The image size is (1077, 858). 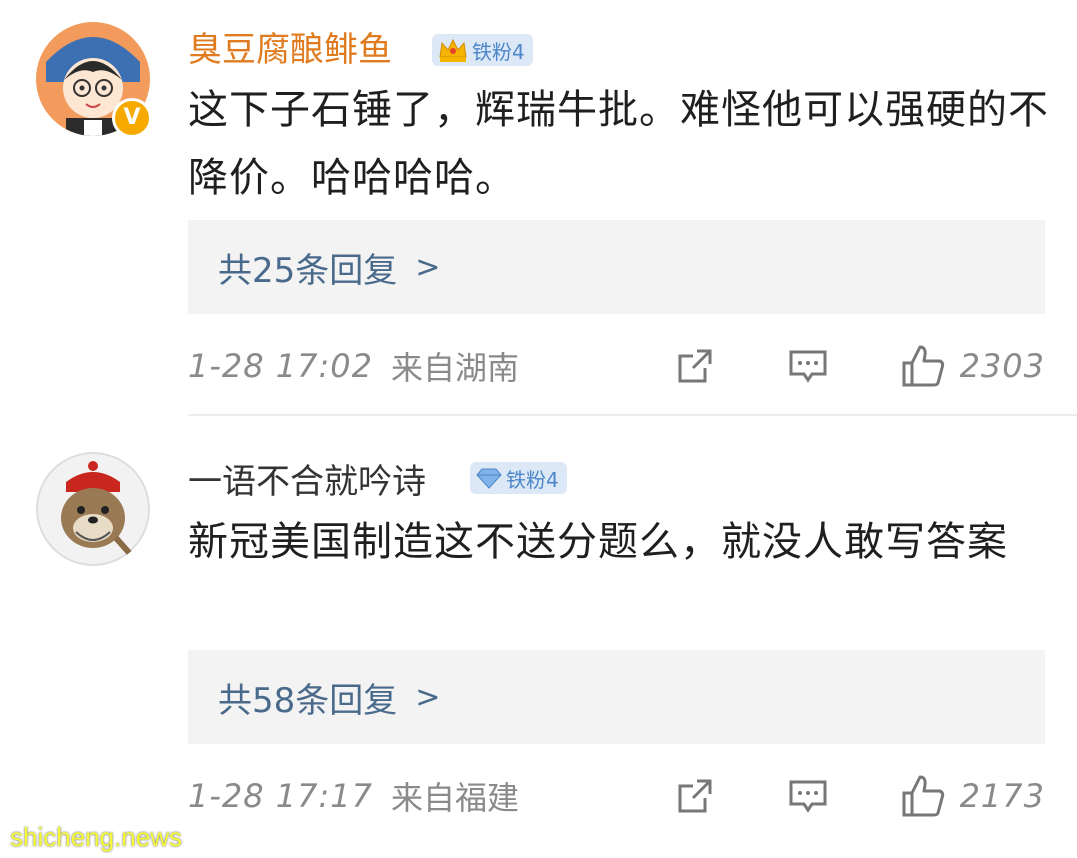 I want to click on diamond-icon, so click(x=489, y=478).